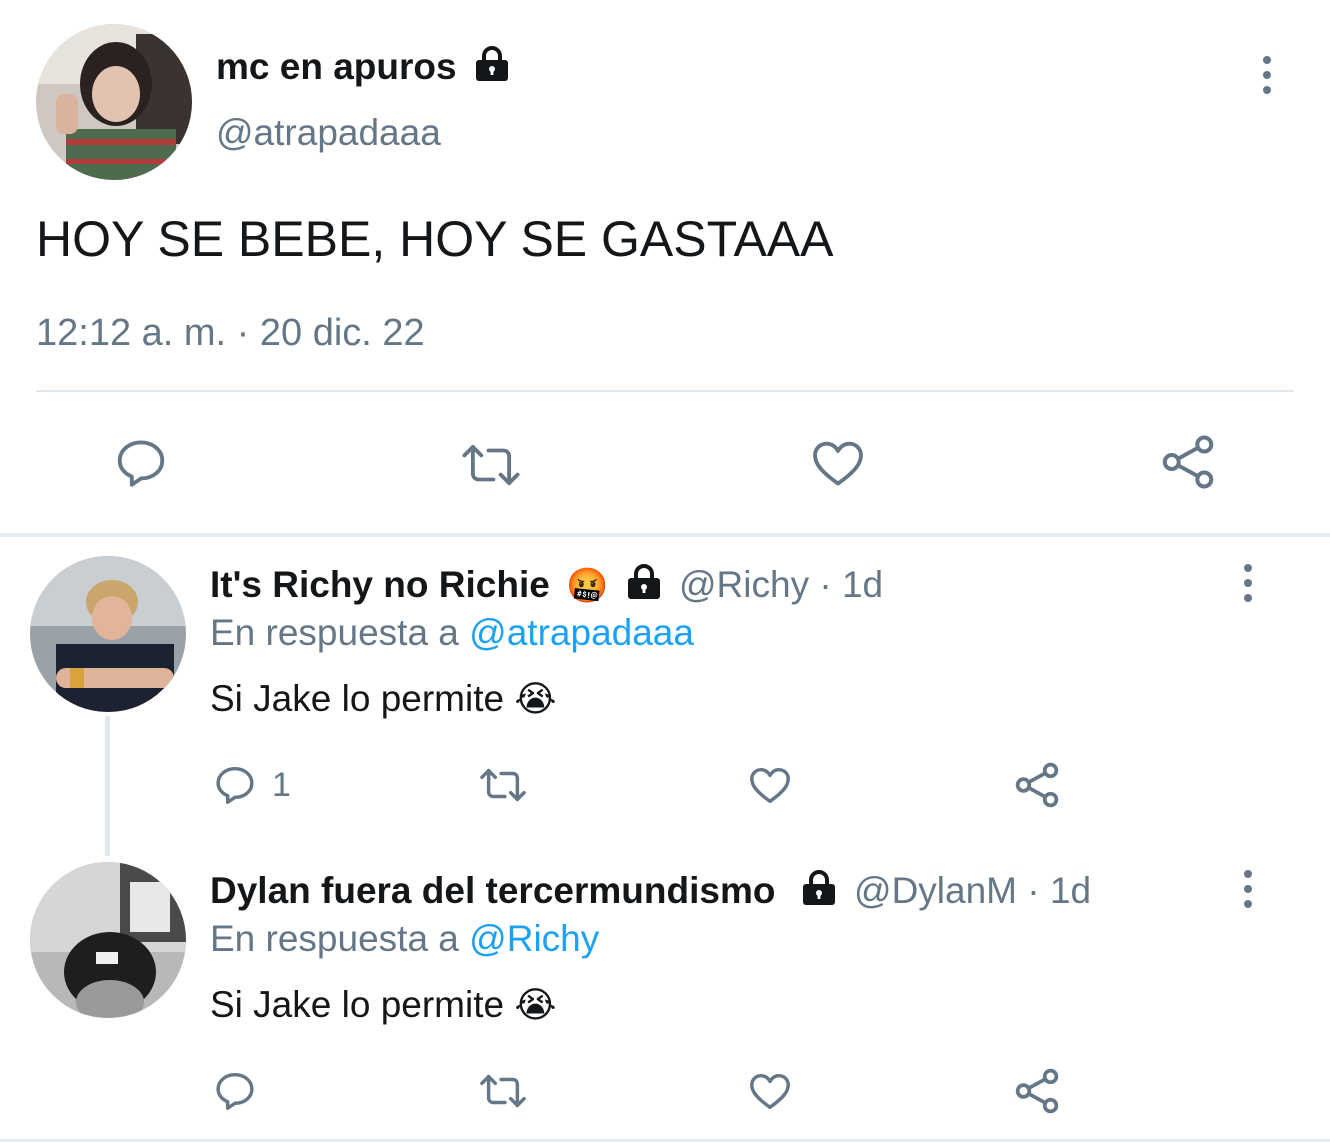 This screenshot has width=1330, height=1143. What do you see at coordinates (435, 239) in the screenshot?
I see `tweet-text: HOY SE BEBE, HOY SE GASTAAA` at bounding box center [435, 239].